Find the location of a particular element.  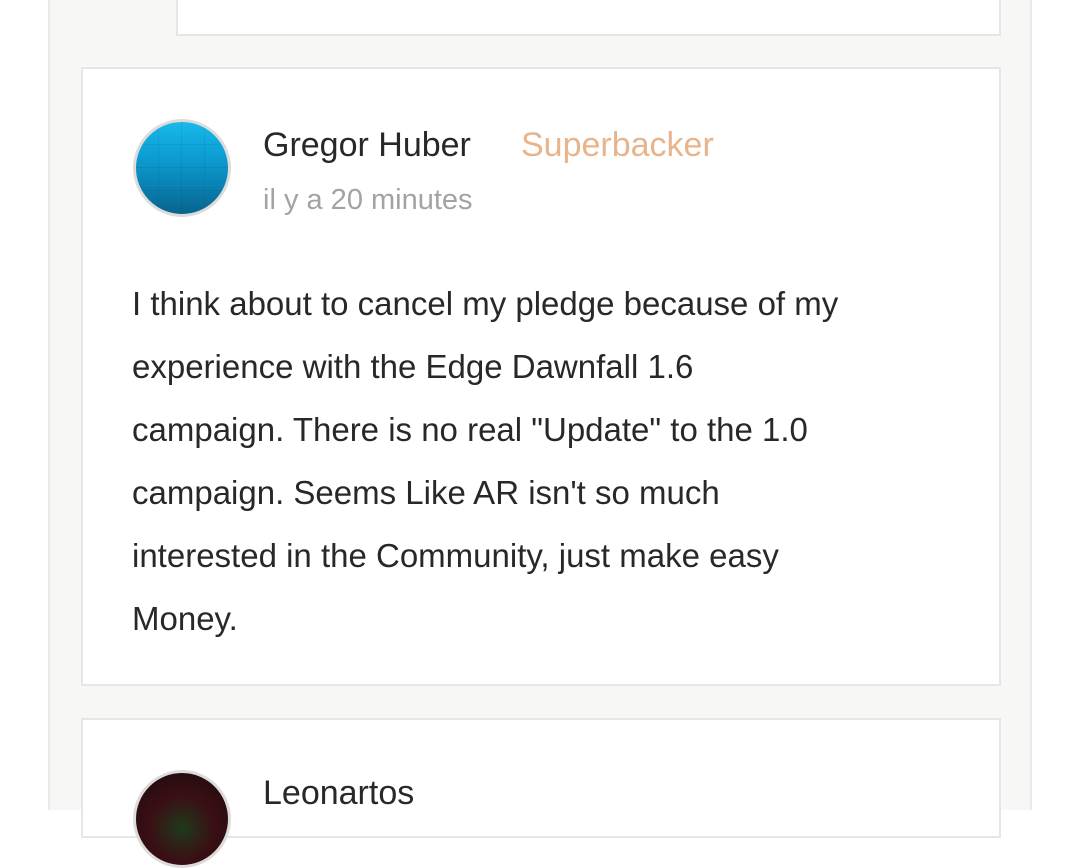

superbacker-badge: Superbacker is located at coordinates (617, 145).